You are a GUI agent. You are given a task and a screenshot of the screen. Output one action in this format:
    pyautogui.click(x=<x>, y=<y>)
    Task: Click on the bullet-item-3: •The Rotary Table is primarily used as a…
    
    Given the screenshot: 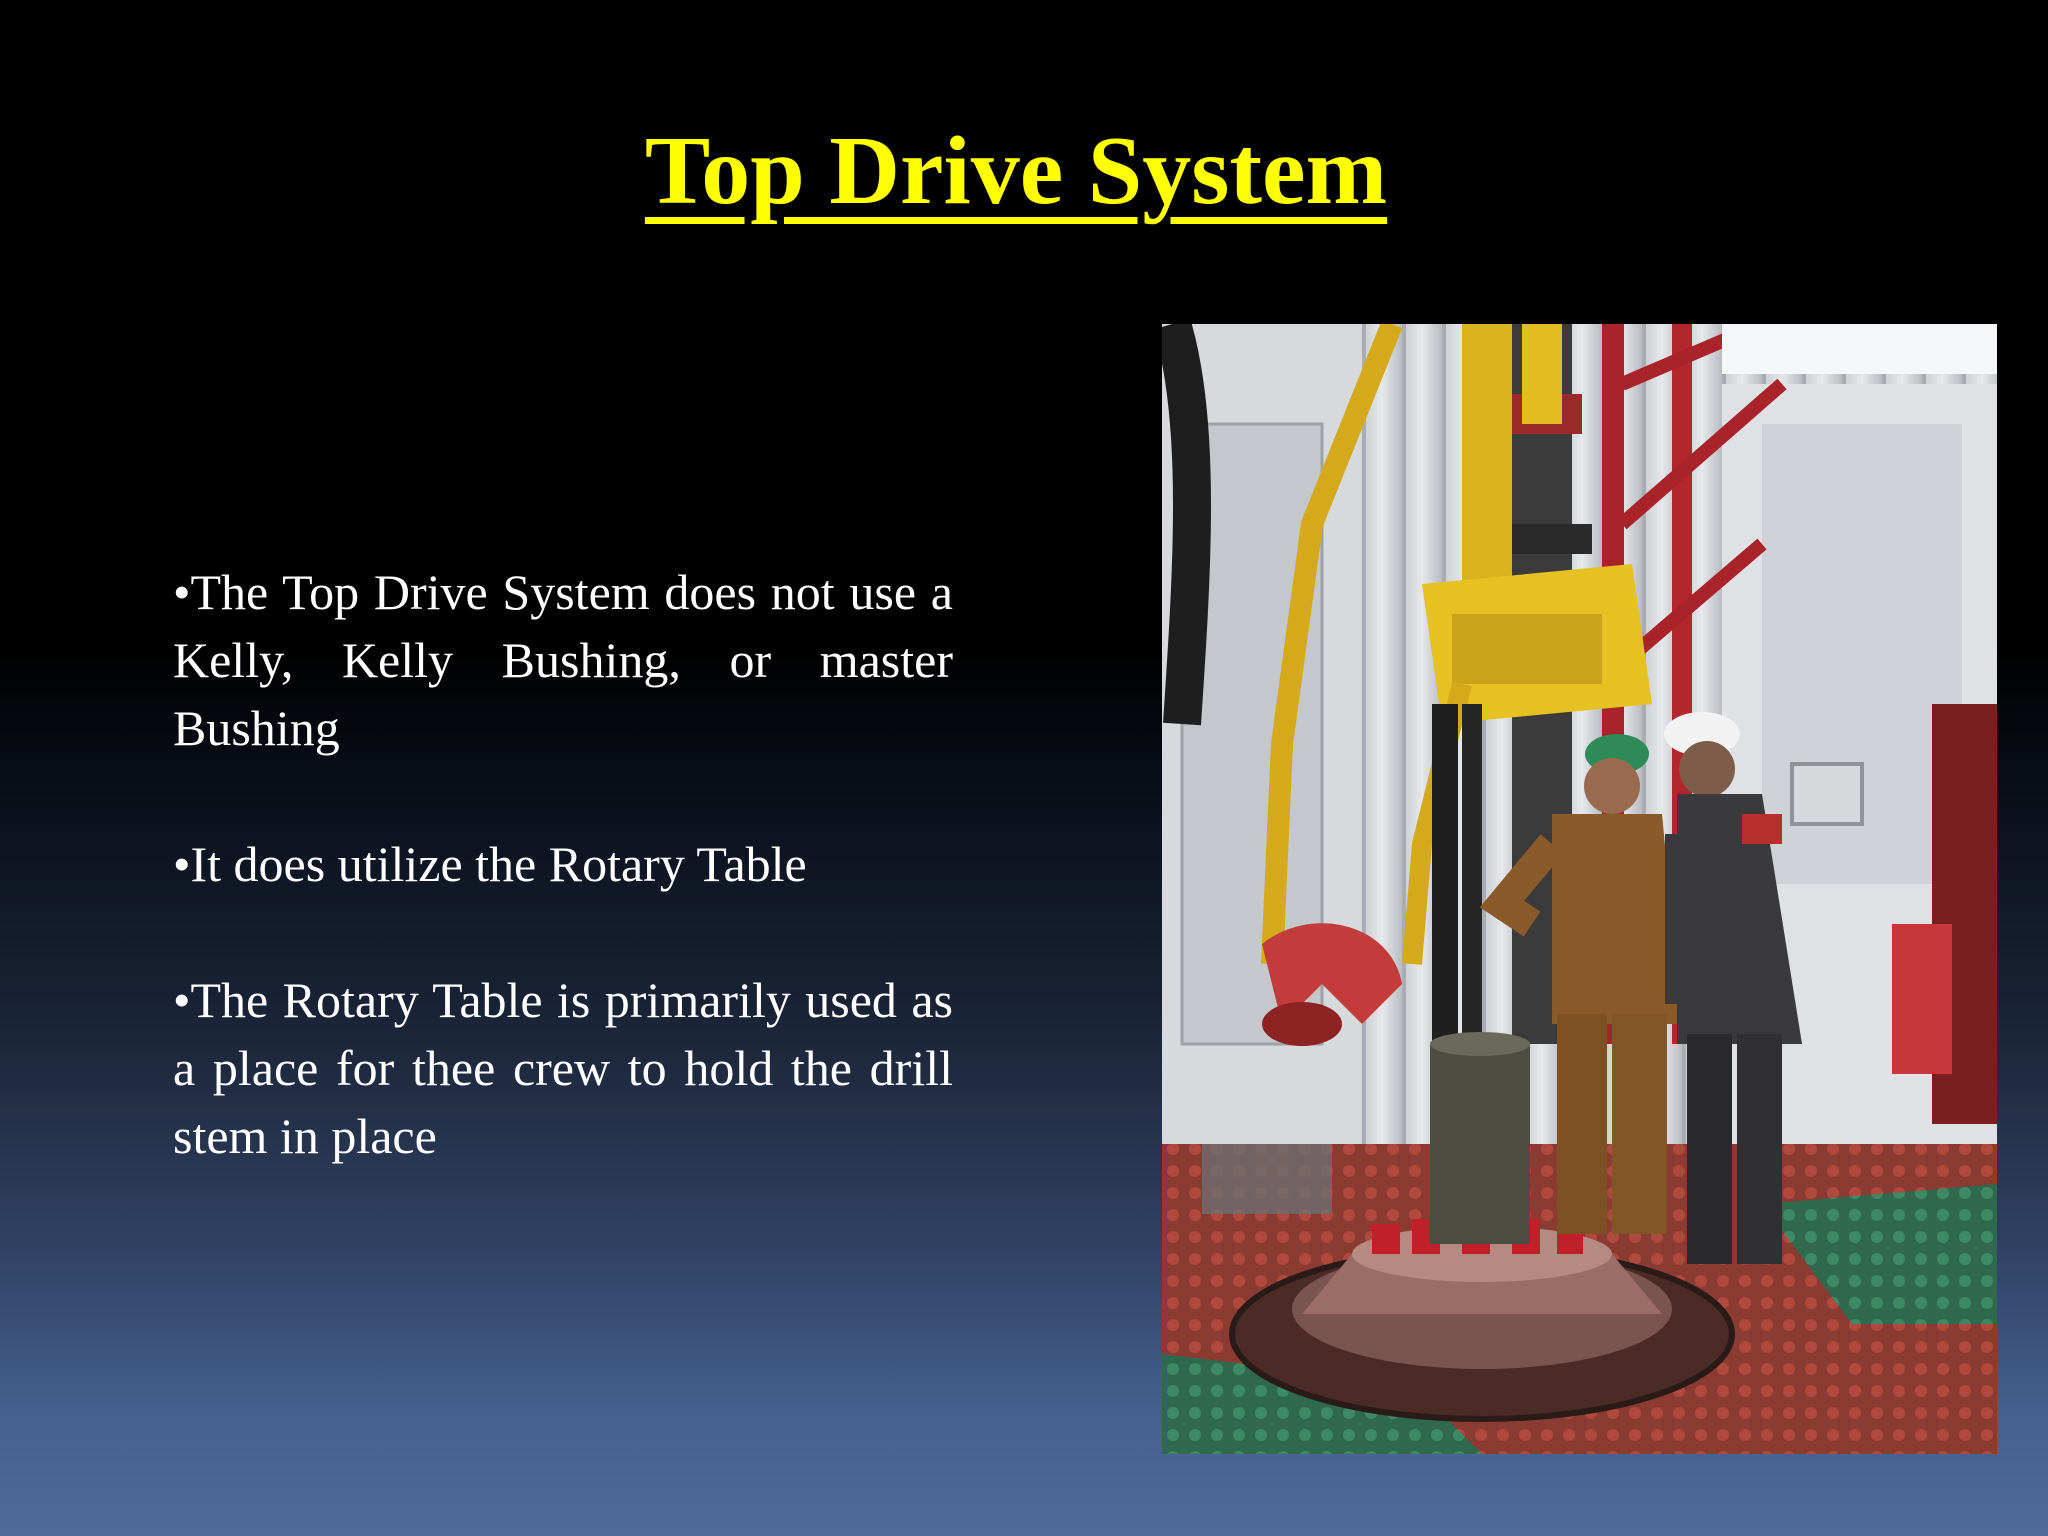 What is the action you would take?
    pyautogui.click(x=563, y=1068)
    